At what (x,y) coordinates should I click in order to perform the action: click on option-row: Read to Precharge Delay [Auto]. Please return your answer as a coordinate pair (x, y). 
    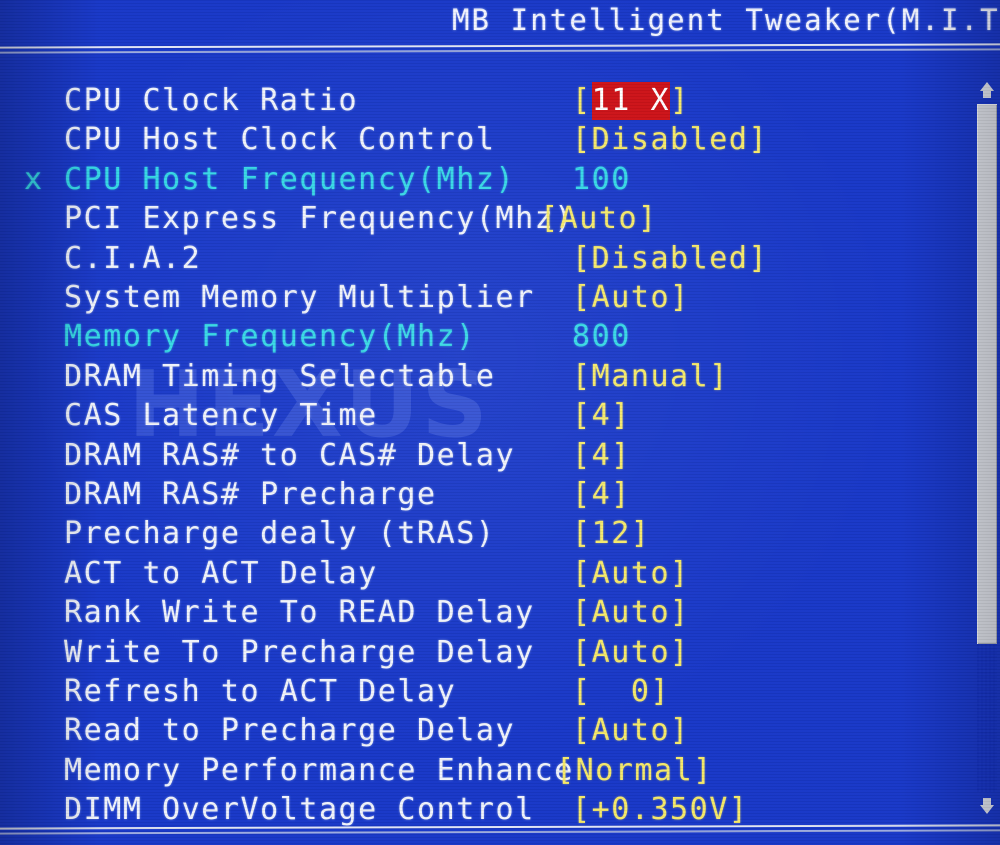
    Looking at the image, I should click on (480, 731).